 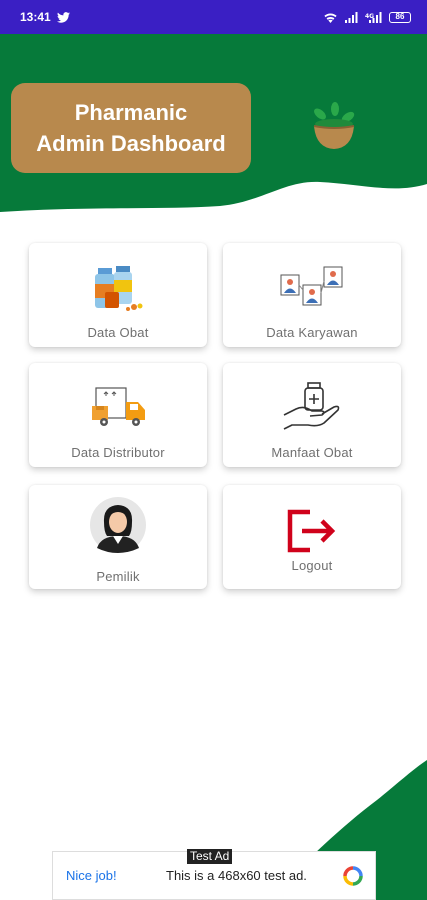 What do you see at coordinates (213, 17) in the screenshot?
I see `status-bar: 13:41 4G 86` at bounding box center [213, 17].